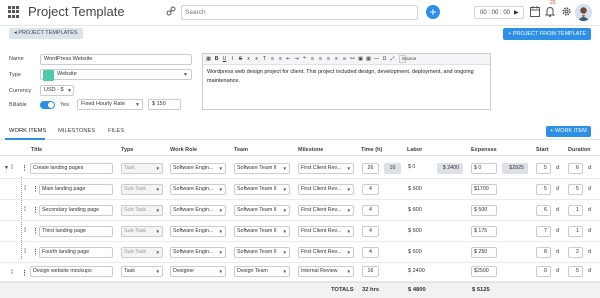  I want to click on align-center-icon: ≡, so click(320, 59).